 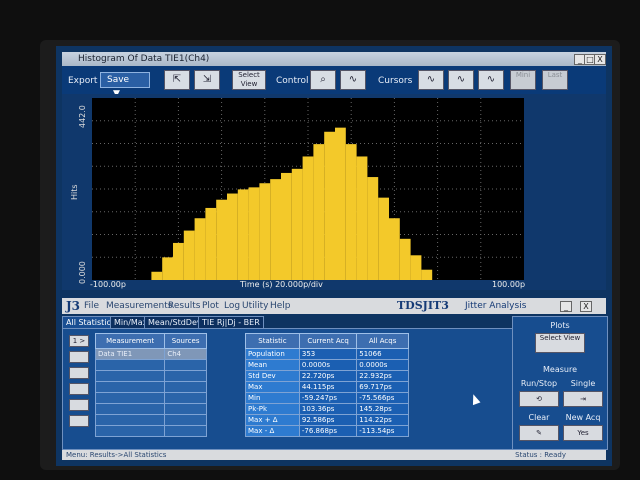 I want to click on menu-plot: Plot, so click(x=210, y=306).